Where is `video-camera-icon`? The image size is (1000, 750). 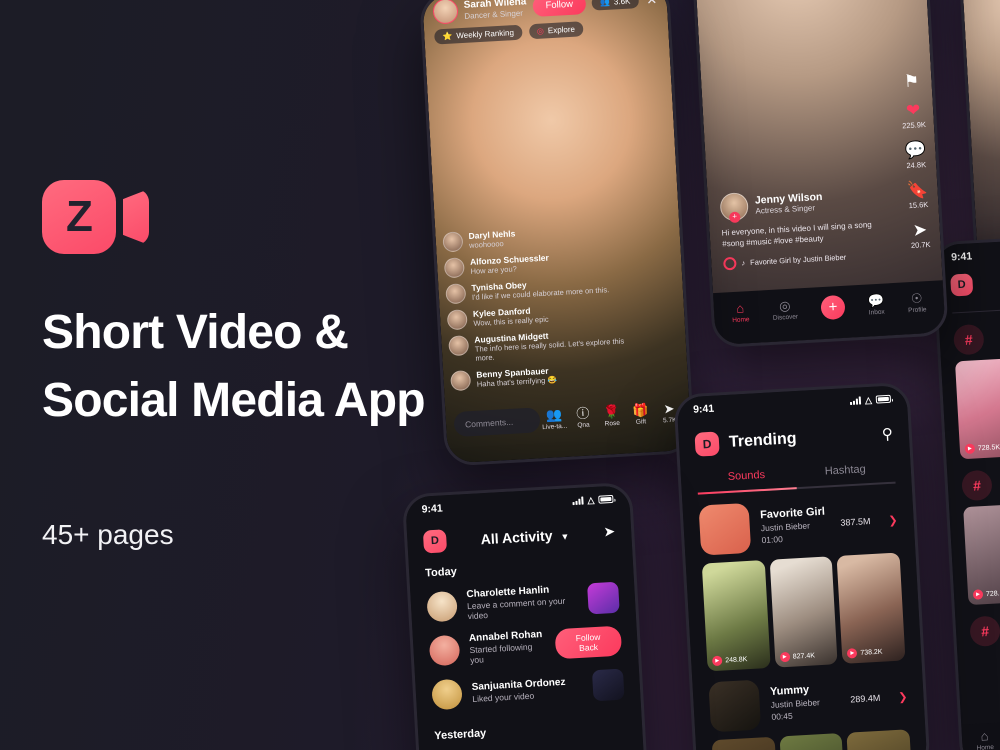 video-camera-icon is located at coordinates (136, 217).